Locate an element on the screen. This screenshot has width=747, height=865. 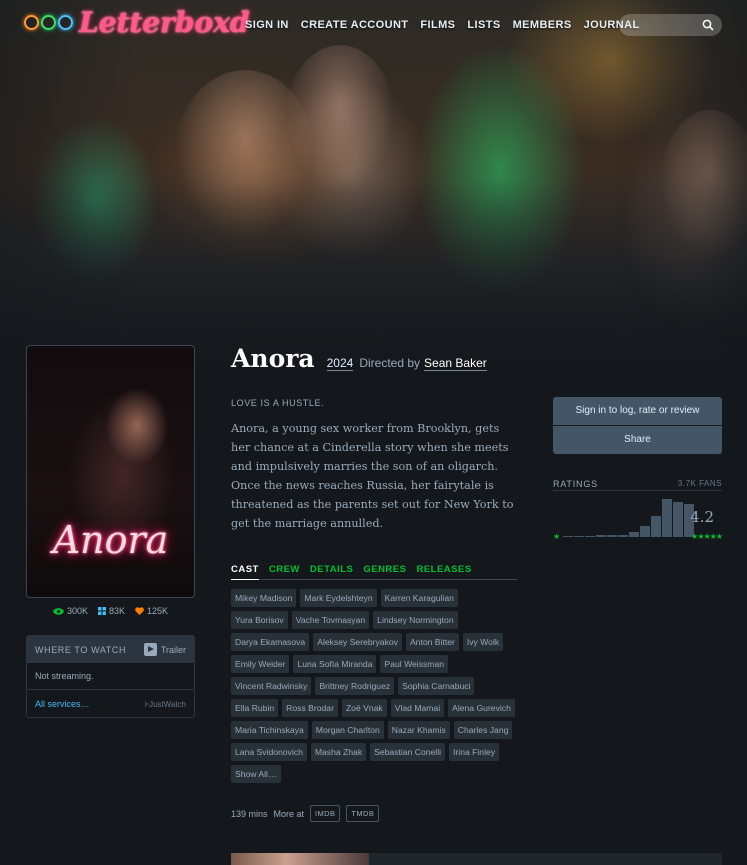
film-runtime-row: 139 mins More at IMDB TMDB is located at coordinates (305, 813).